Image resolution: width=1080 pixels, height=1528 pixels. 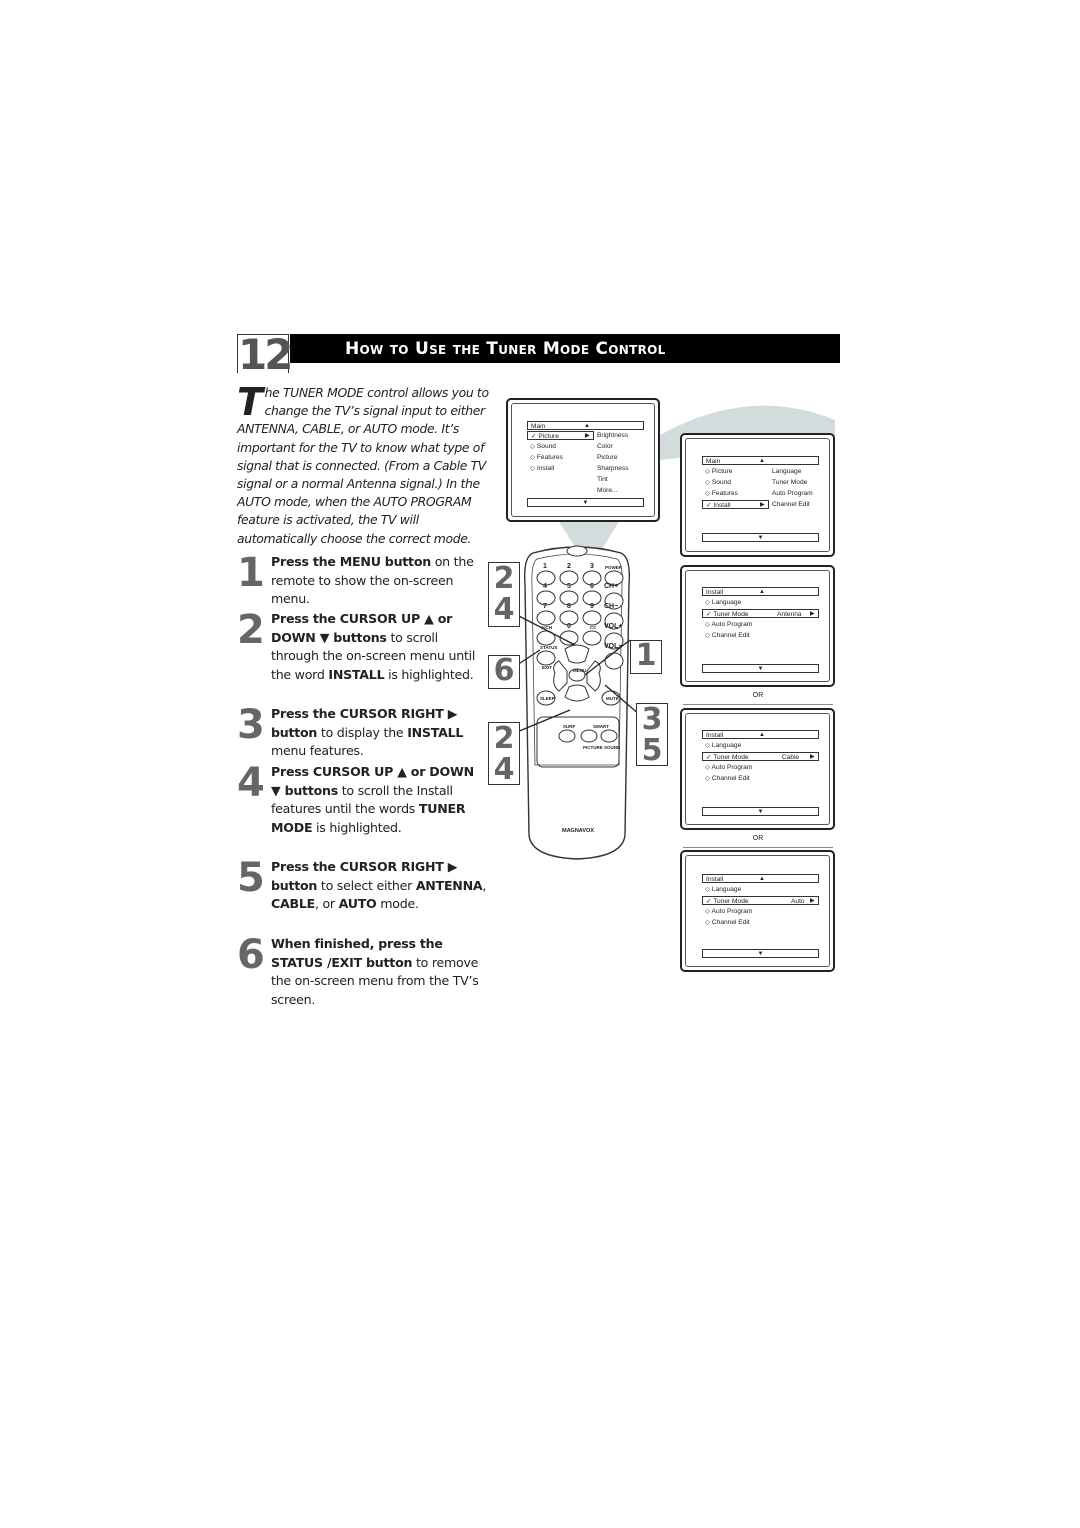 I want to click on step-number: 5, so click(x=251, y=878).